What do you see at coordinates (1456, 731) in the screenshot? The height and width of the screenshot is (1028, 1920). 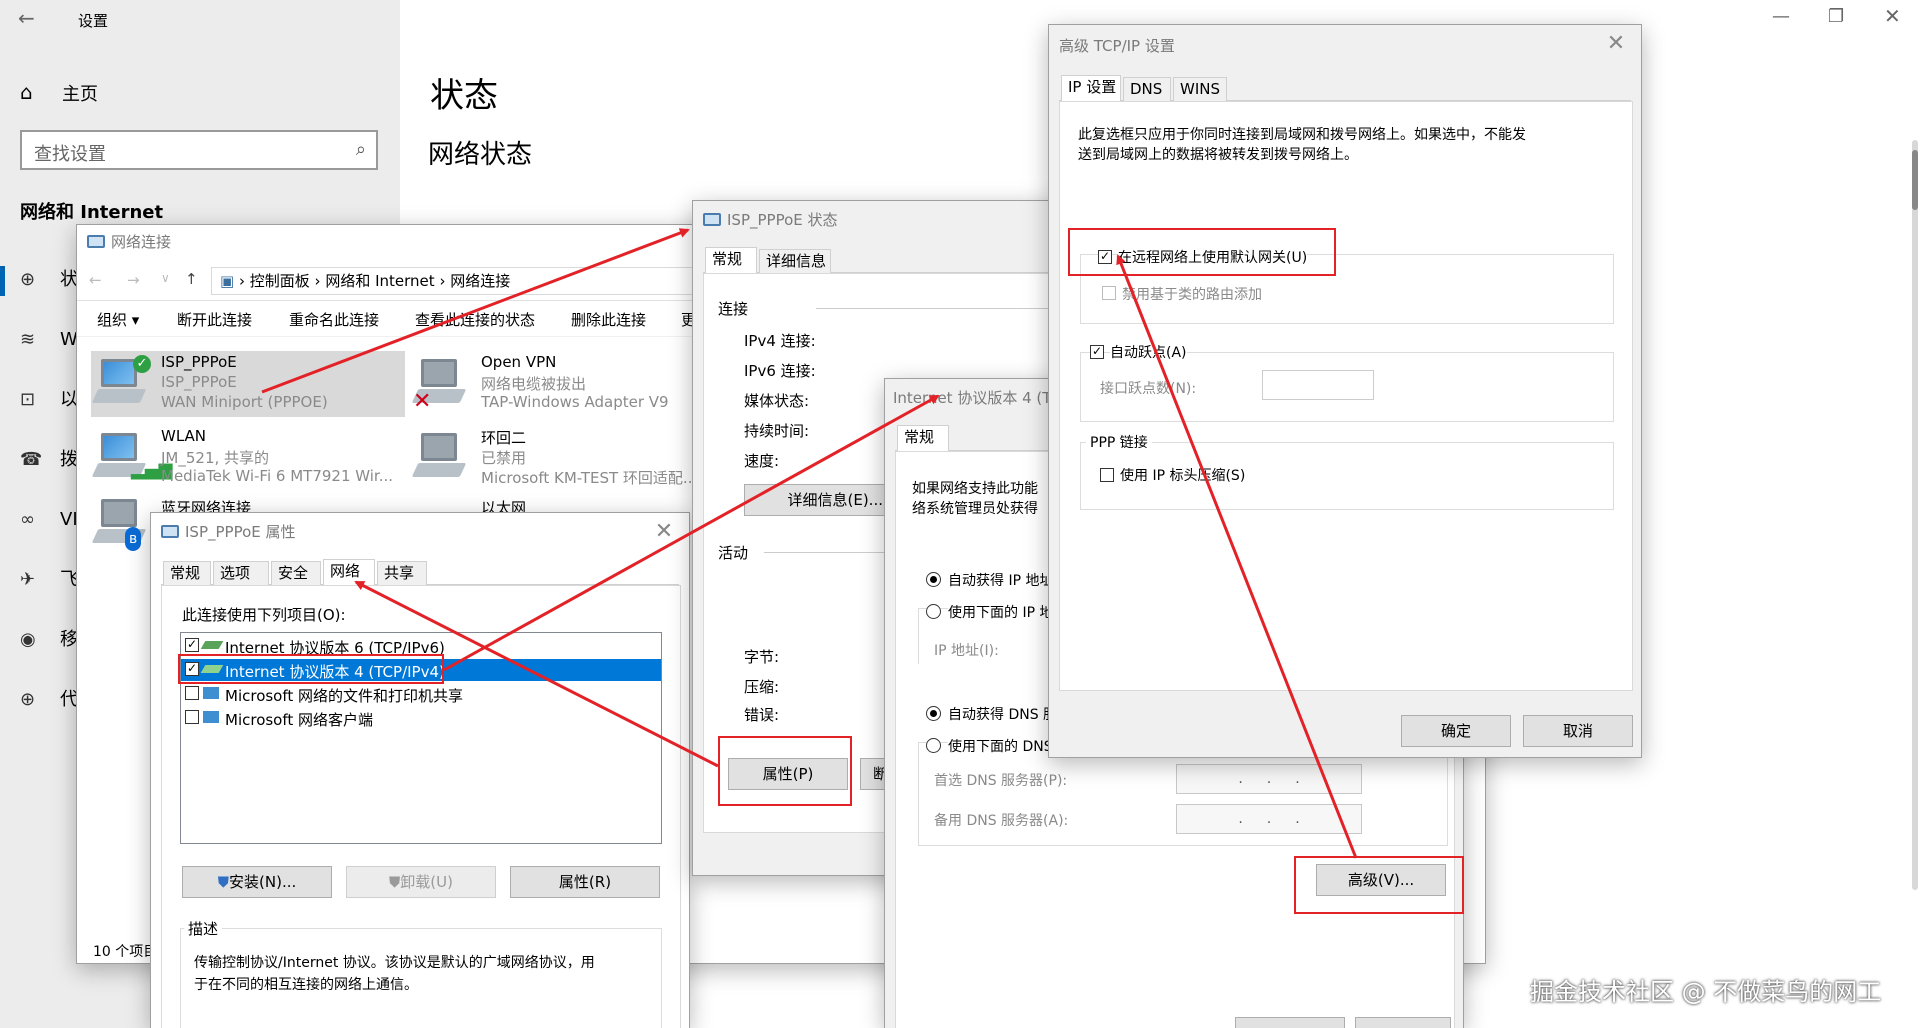 I see `ok-button: 确定` at bounding box center [1456, 731].